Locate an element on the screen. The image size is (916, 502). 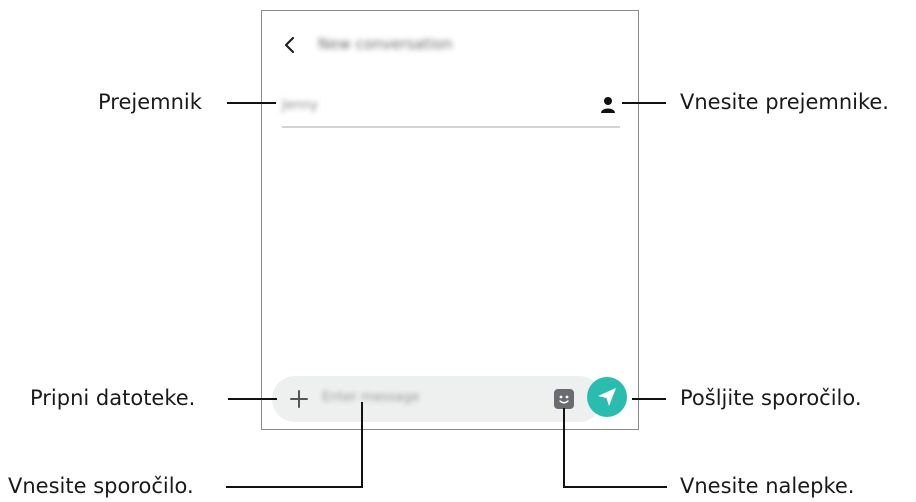
callout-line-attach is located at coordinates (252, 399).